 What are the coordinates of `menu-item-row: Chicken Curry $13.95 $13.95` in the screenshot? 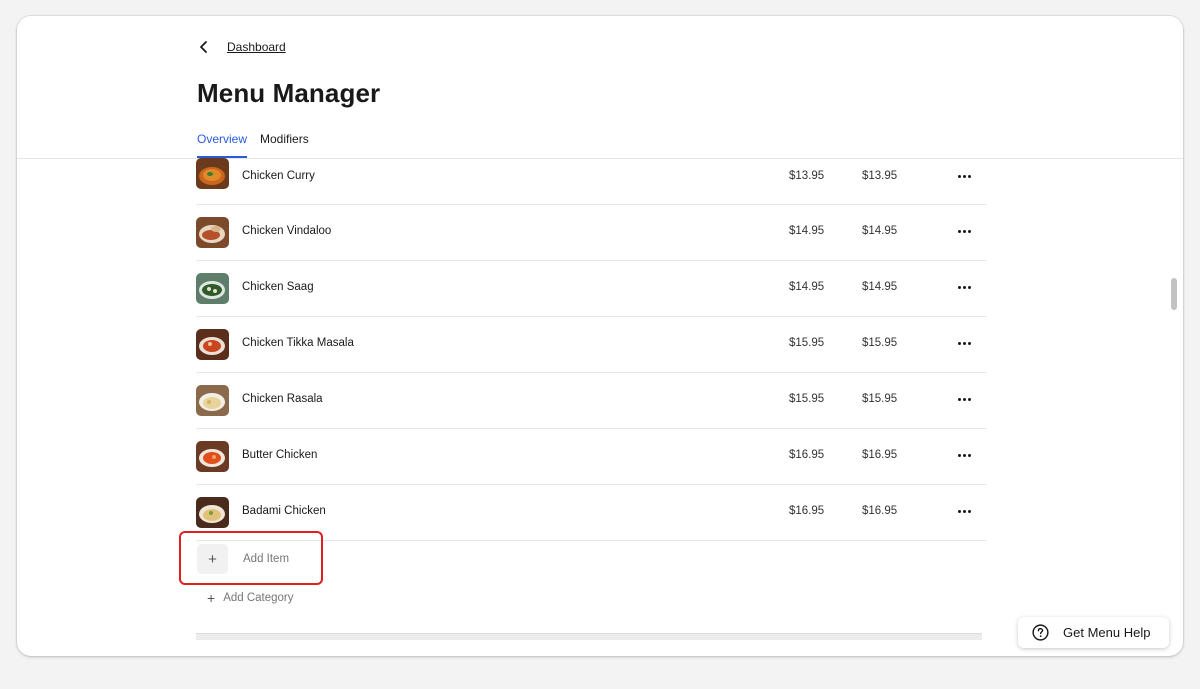 It's located at (591, 181).